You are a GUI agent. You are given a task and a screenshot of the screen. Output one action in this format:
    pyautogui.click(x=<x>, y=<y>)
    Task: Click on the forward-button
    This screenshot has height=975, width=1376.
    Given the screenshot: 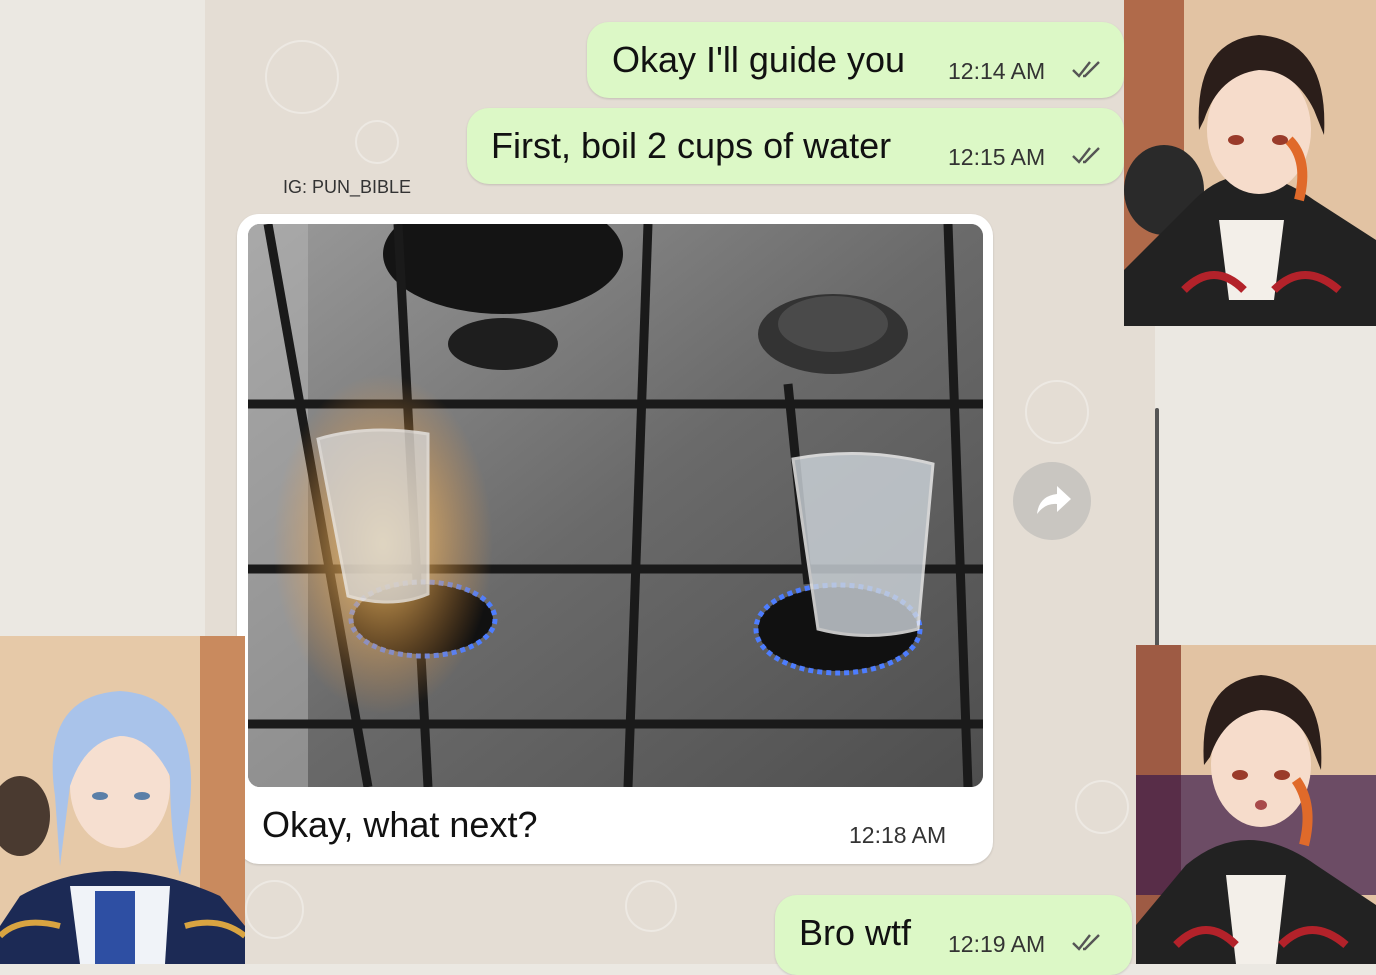 What is the action you would take?
    pyautogui.click(x=1052, y=501)
    